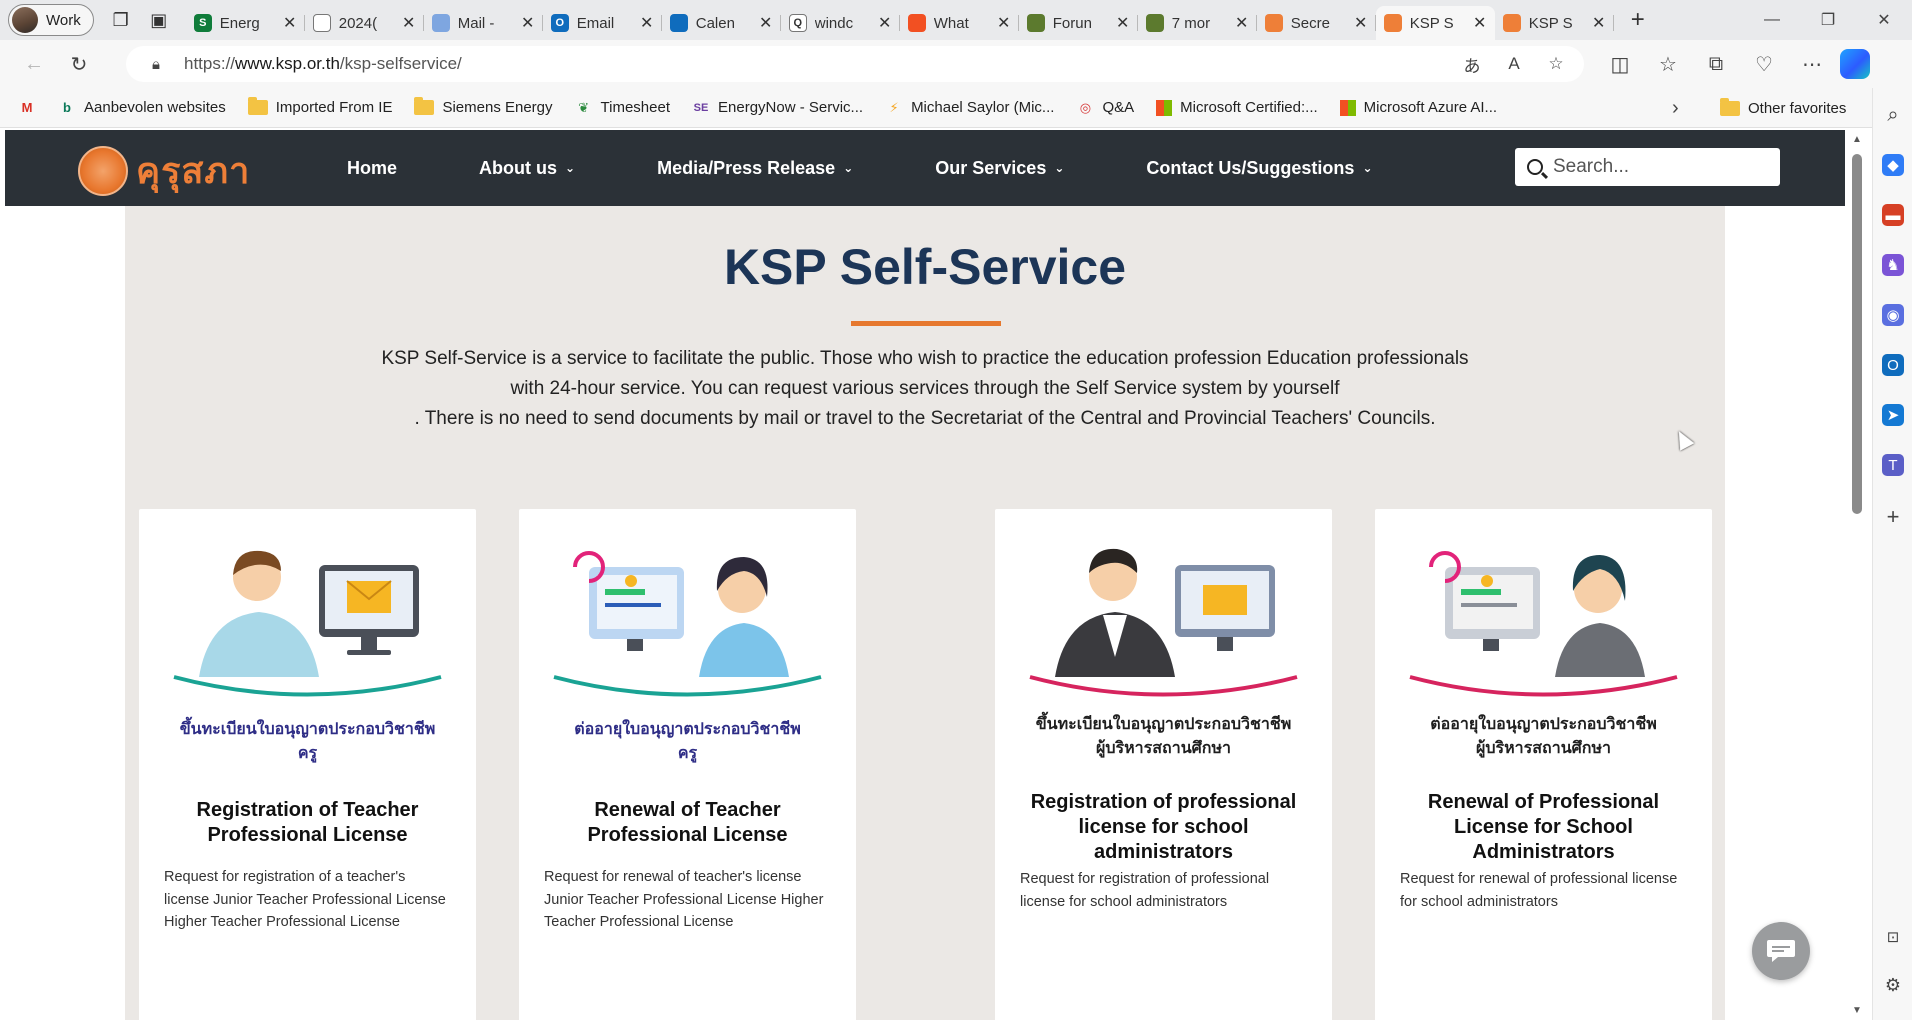 Image resolution: width=1912 pixels, height=1020 pixels. What do you see at coordinates (840, 23) in the screenshot?
I see `browser-tab: Qwindc ✕` at bounding box center [840, 23].